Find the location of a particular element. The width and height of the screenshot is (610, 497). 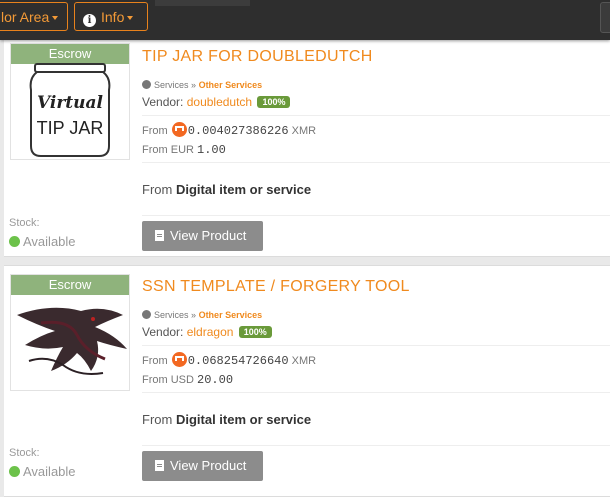

vendor-line: Vendor: eldragon 100% is located at coordinates (207, 332).